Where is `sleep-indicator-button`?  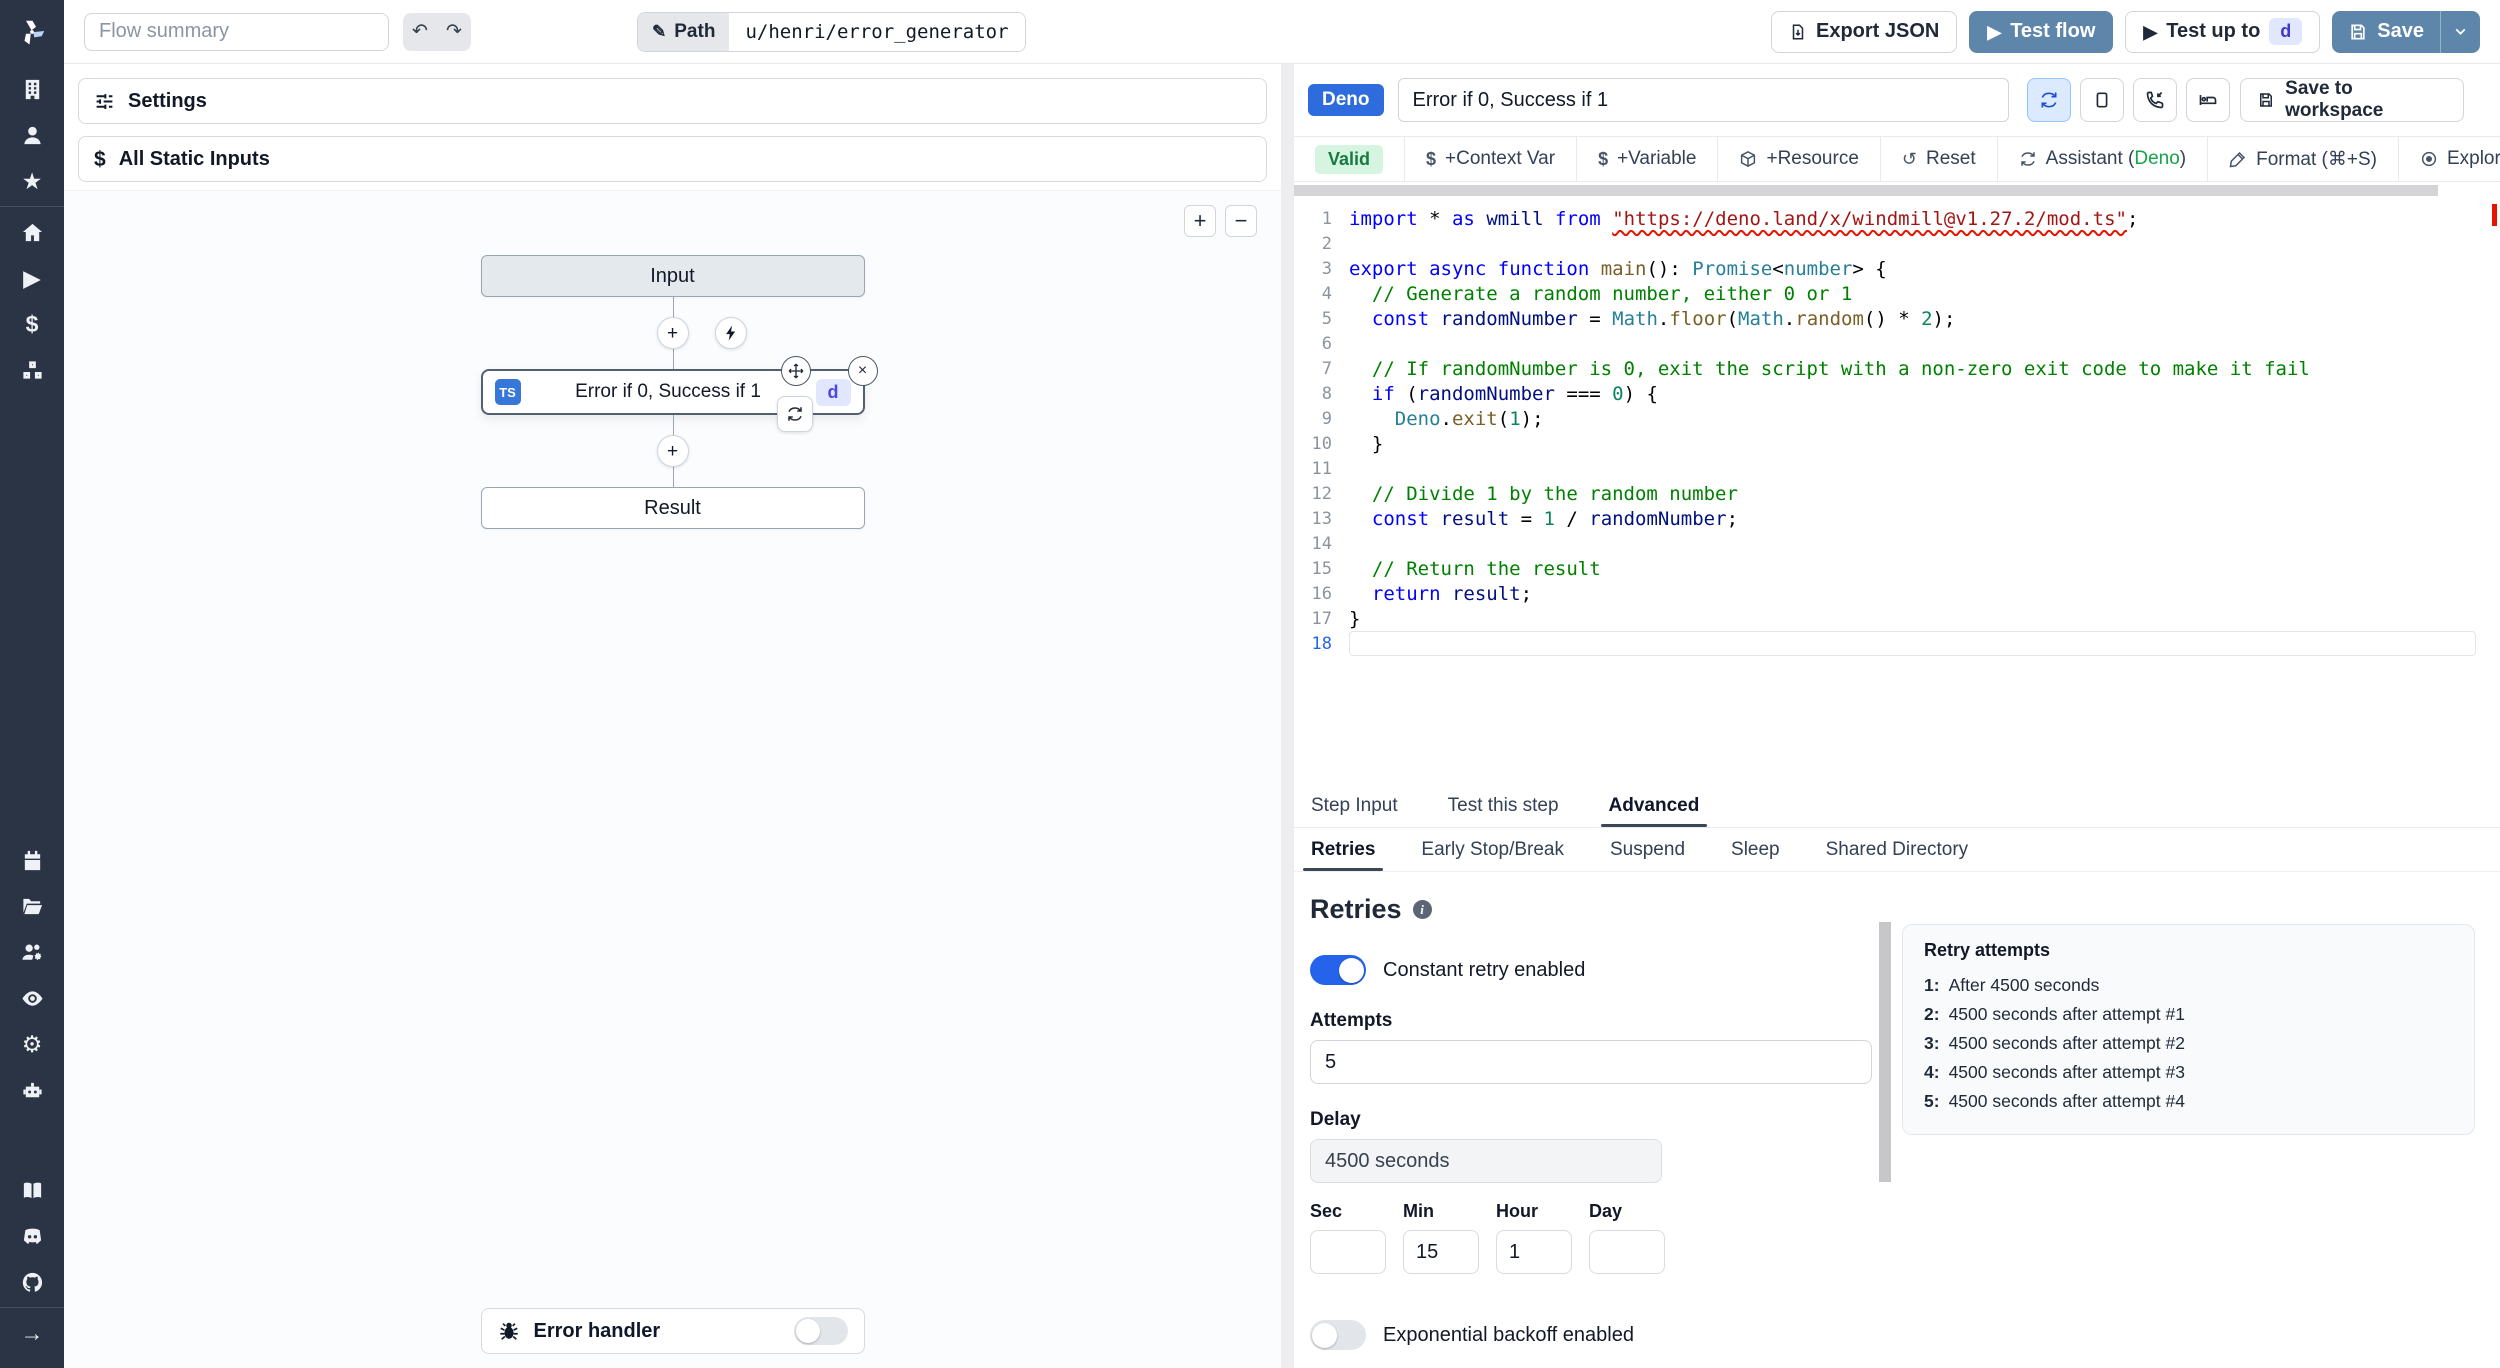
sleep-indicator-button is located at coordinates (2208, 100).